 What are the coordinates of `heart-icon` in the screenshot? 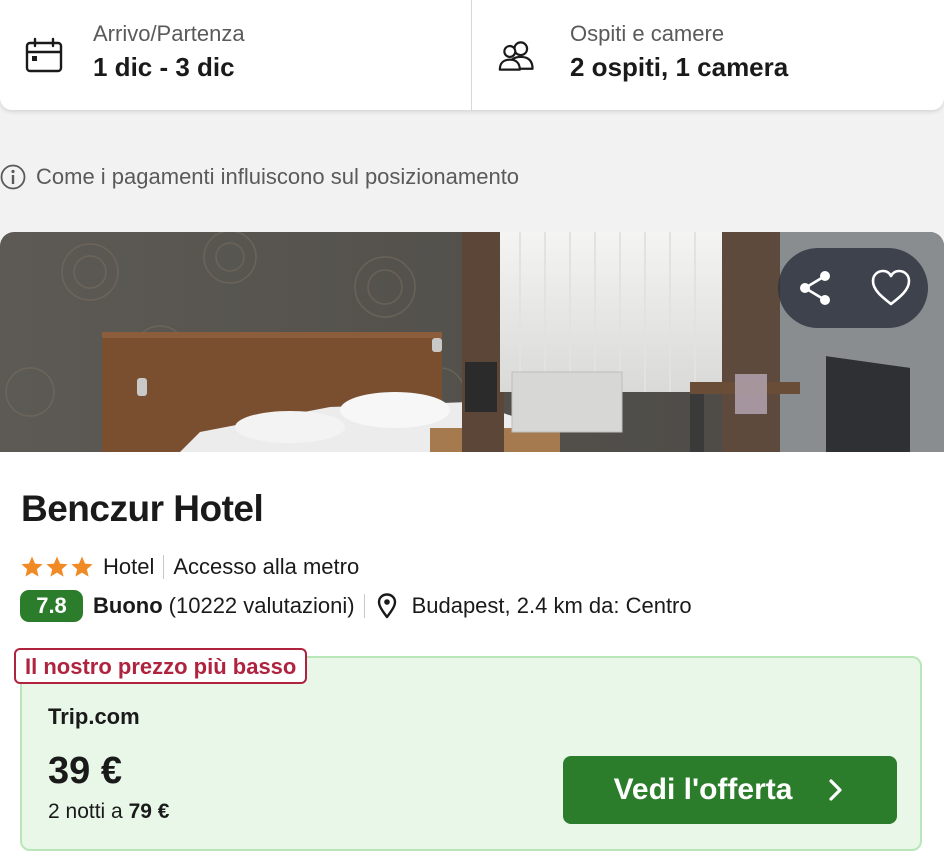 It's located at (890, 287).